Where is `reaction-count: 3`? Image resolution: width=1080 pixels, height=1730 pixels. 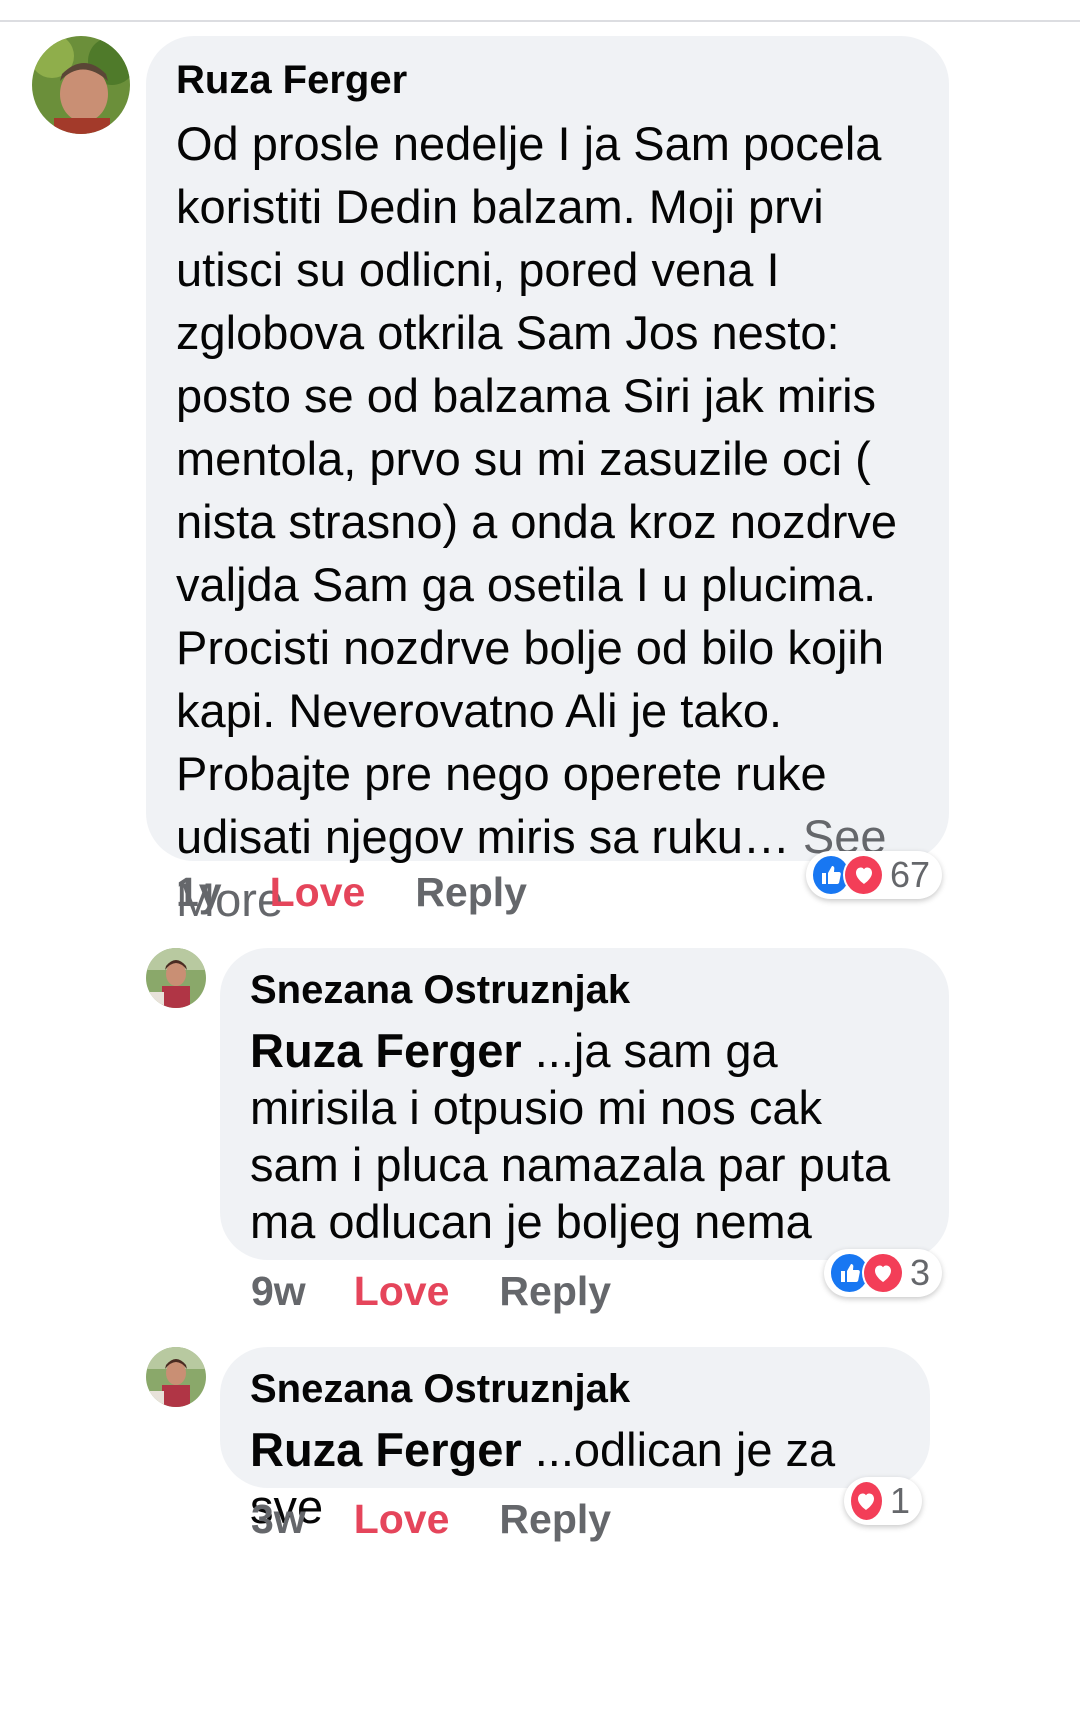 reaction-count: 3 is located at coordinates (919, 1272).